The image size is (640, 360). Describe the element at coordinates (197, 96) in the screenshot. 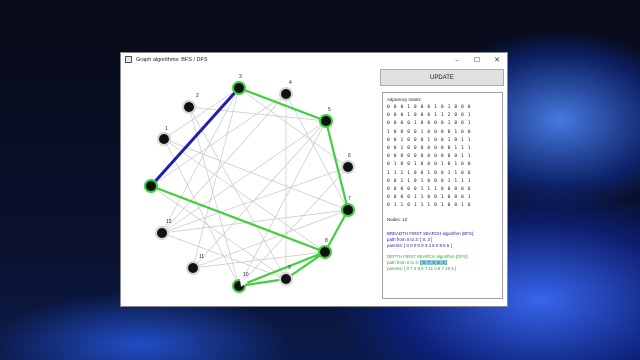

I see `node-label: 2` at that location.